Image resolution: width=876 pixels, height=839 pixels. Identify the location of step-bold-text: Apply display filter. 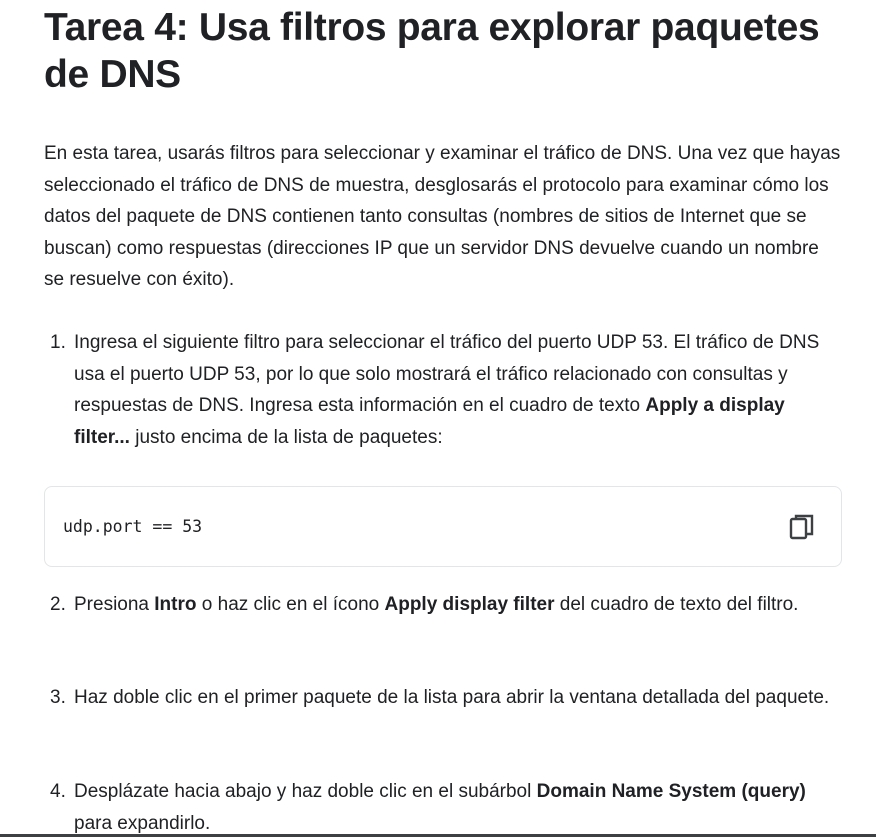
(469, 604).